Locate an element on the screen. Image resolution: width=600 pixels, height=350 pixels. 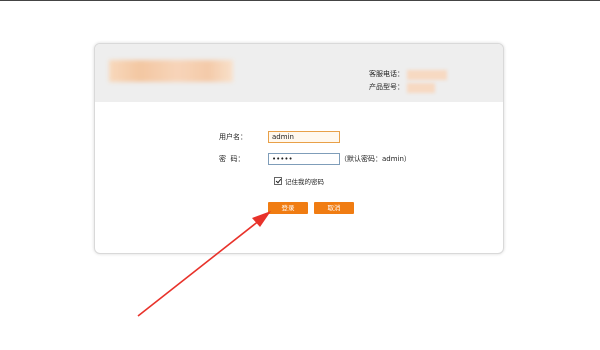
blurred-logo is located at coordinates (171, 71).